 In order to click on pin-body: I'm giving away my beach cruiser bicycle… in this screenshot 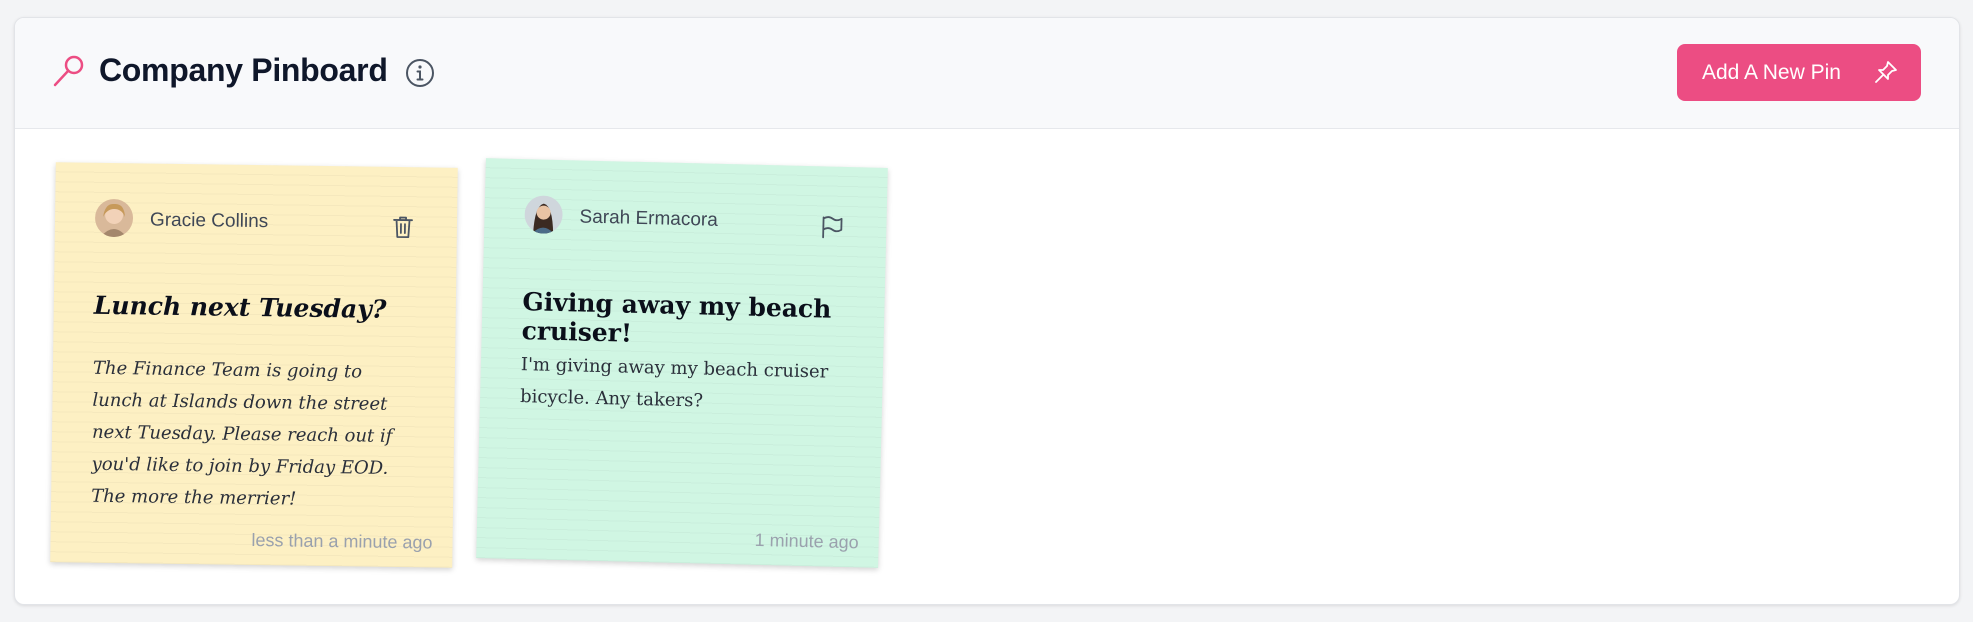, I will do `click(674, 383)`.